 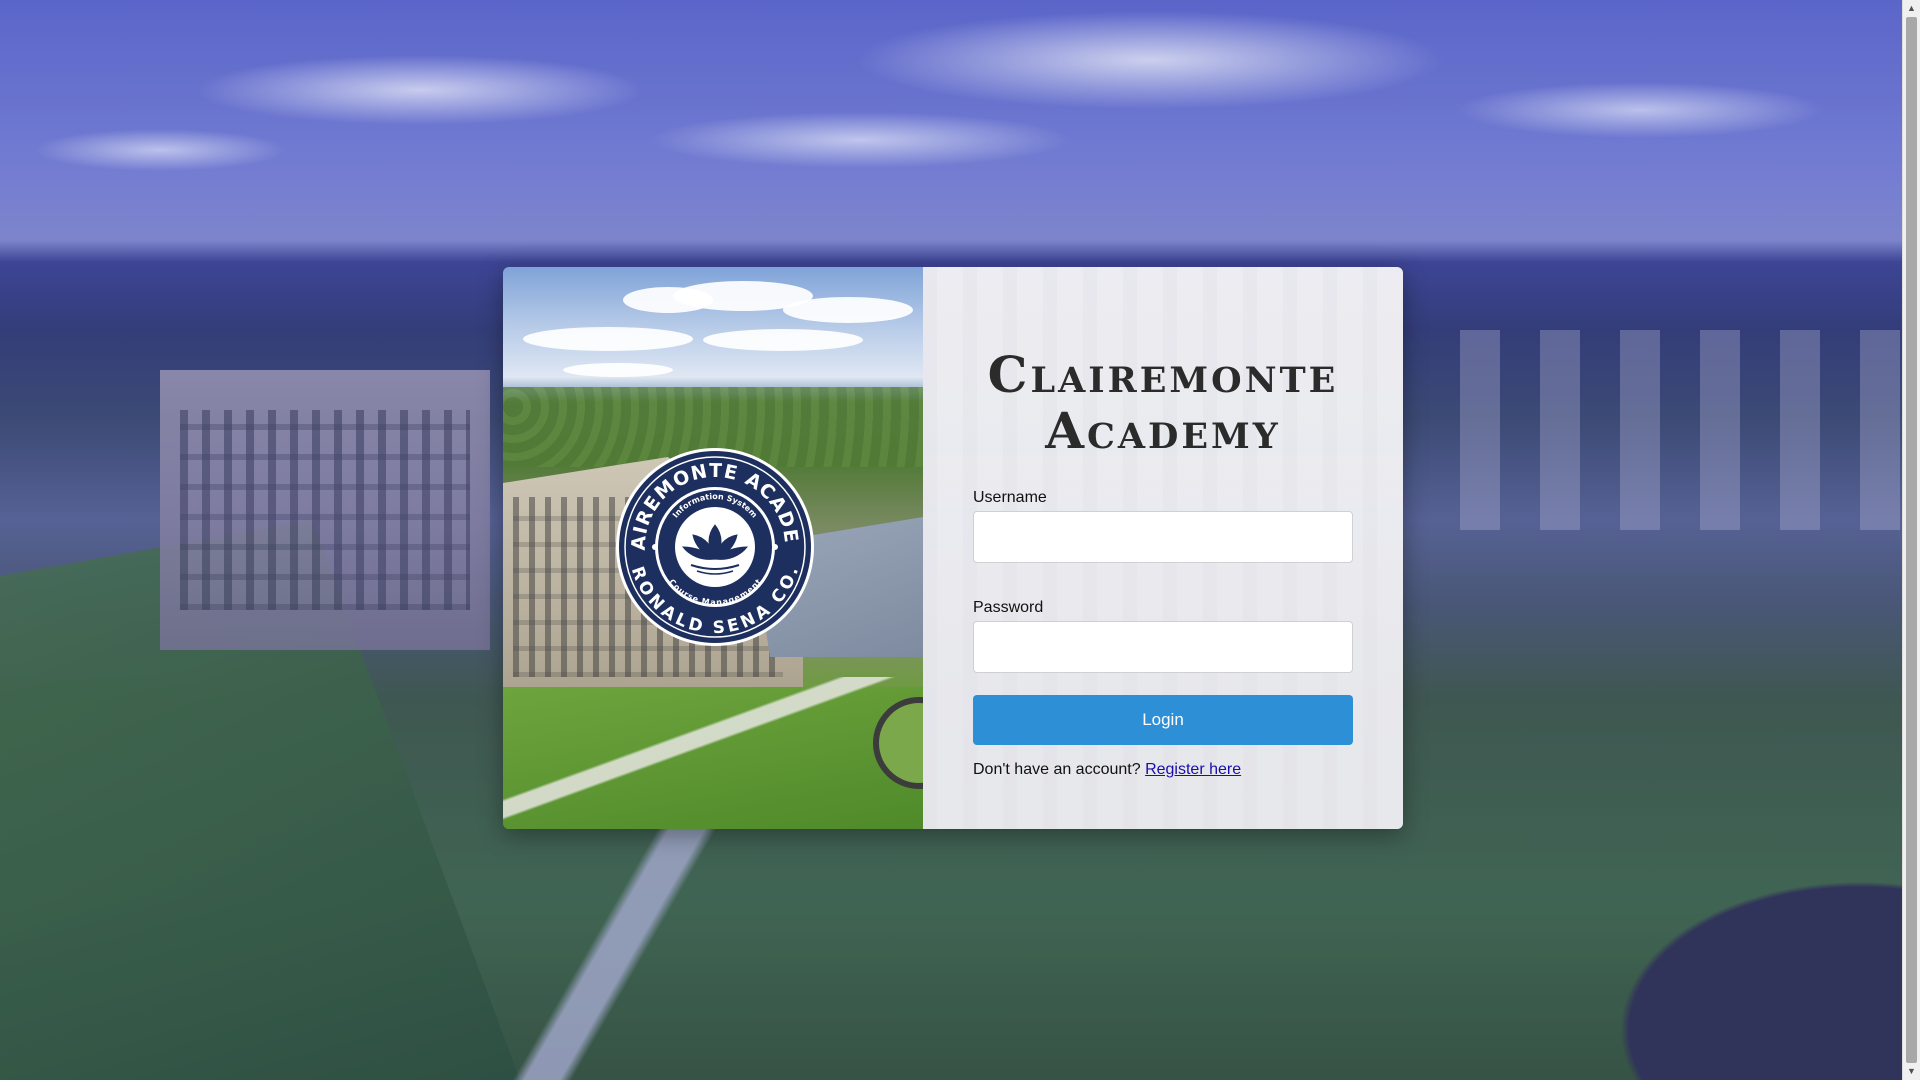 I want to click on scrollbar-thumb, so click(x=1911, y=540).